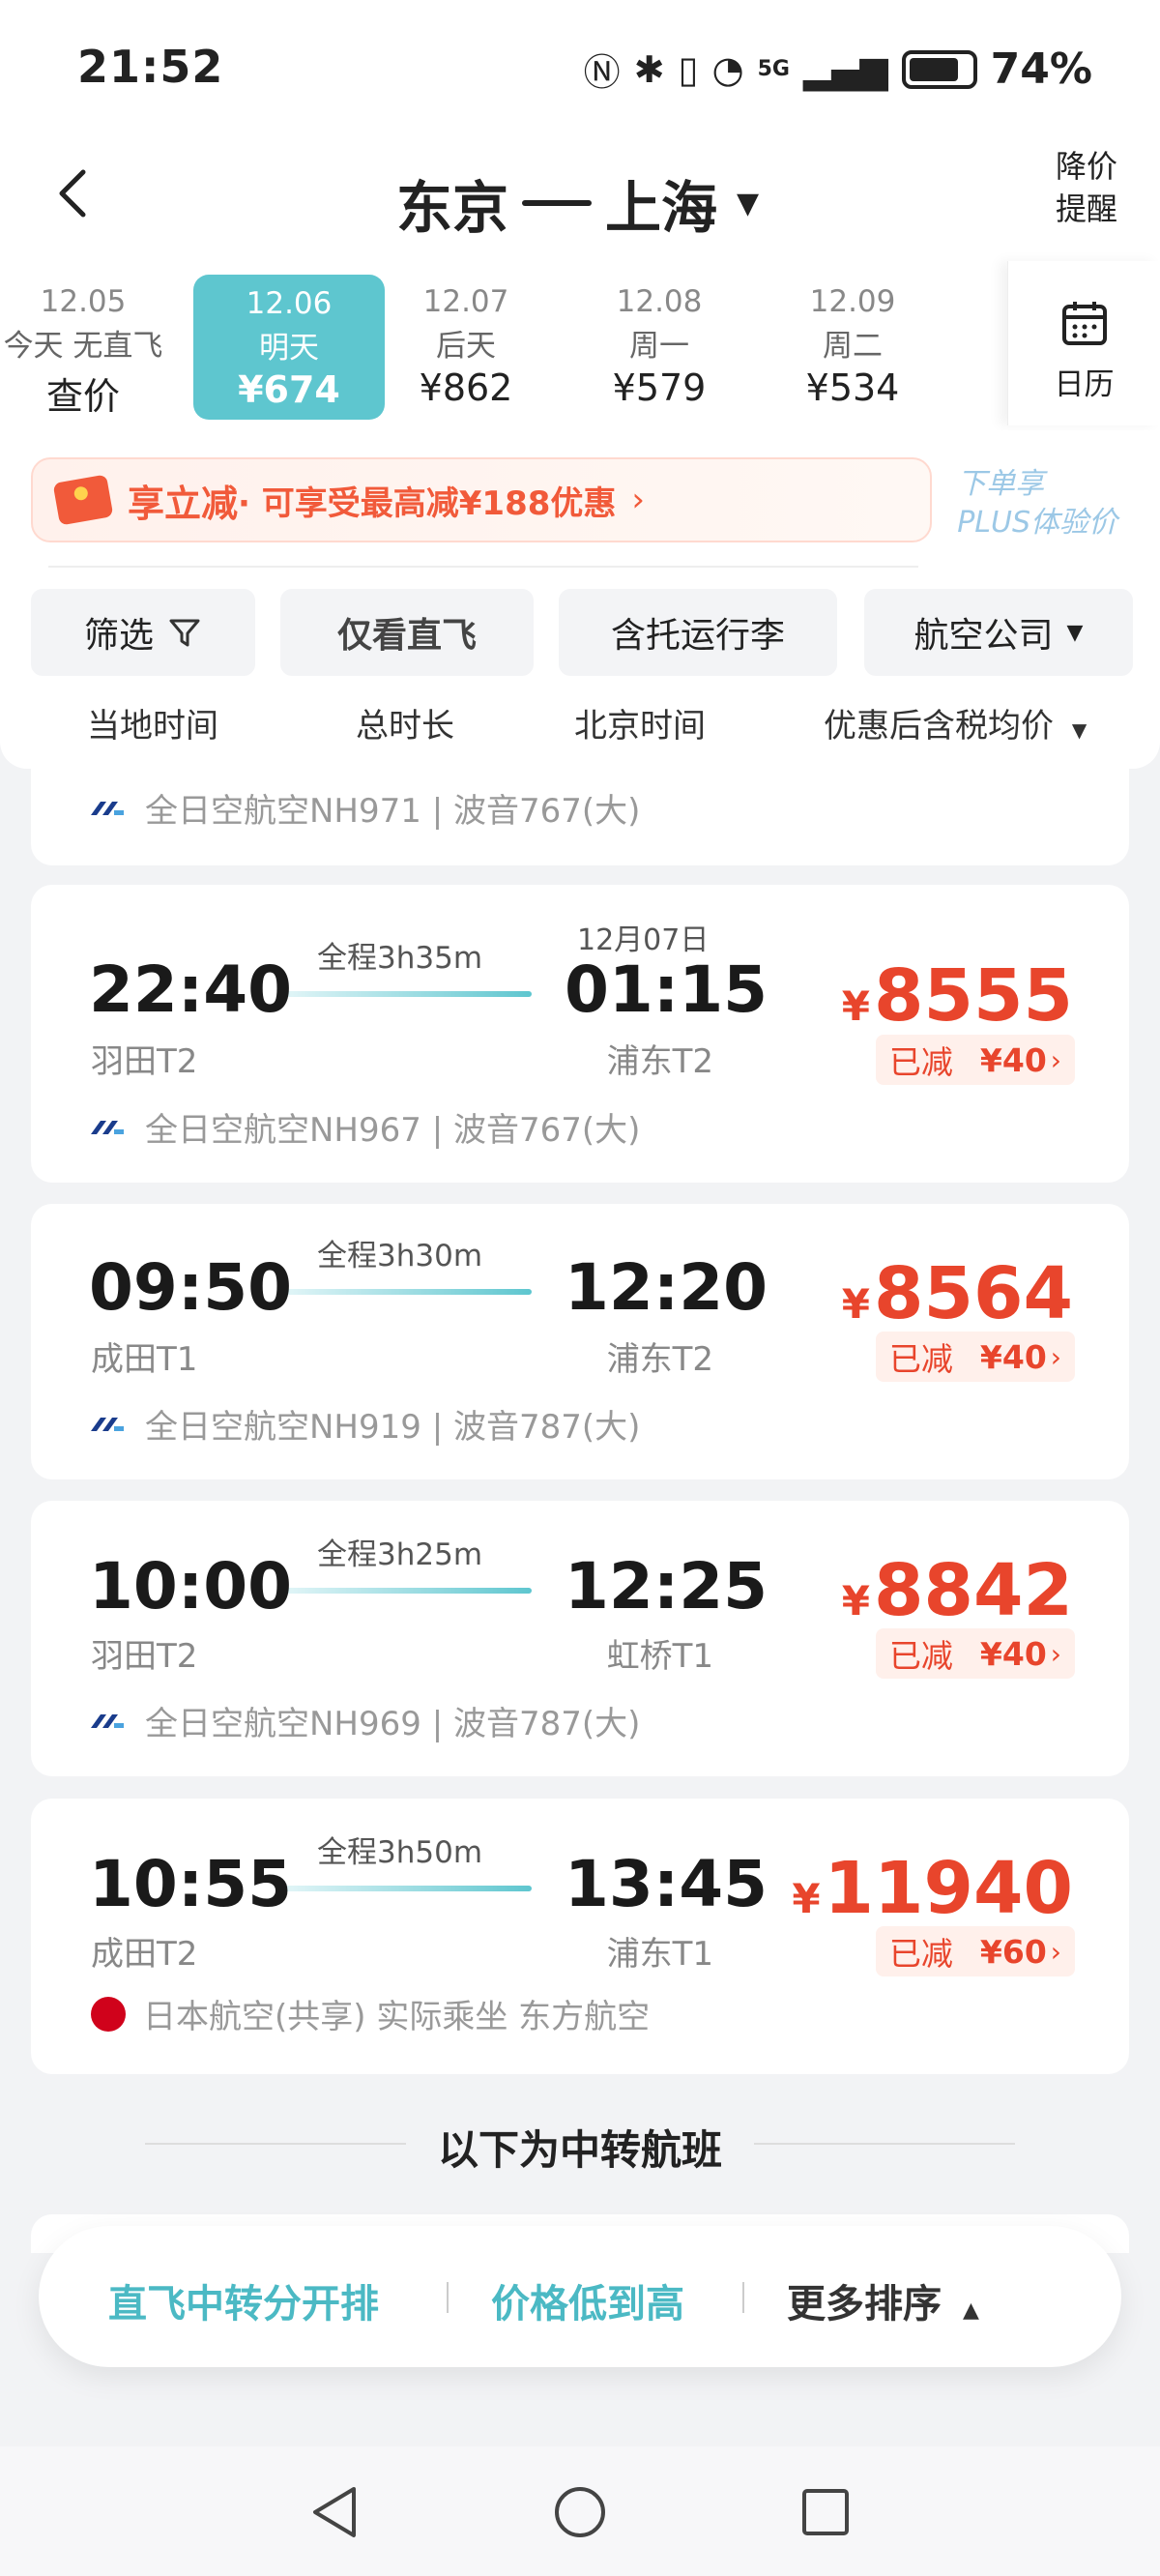  I want to click on nav-back-icon, so click(334, 2512).